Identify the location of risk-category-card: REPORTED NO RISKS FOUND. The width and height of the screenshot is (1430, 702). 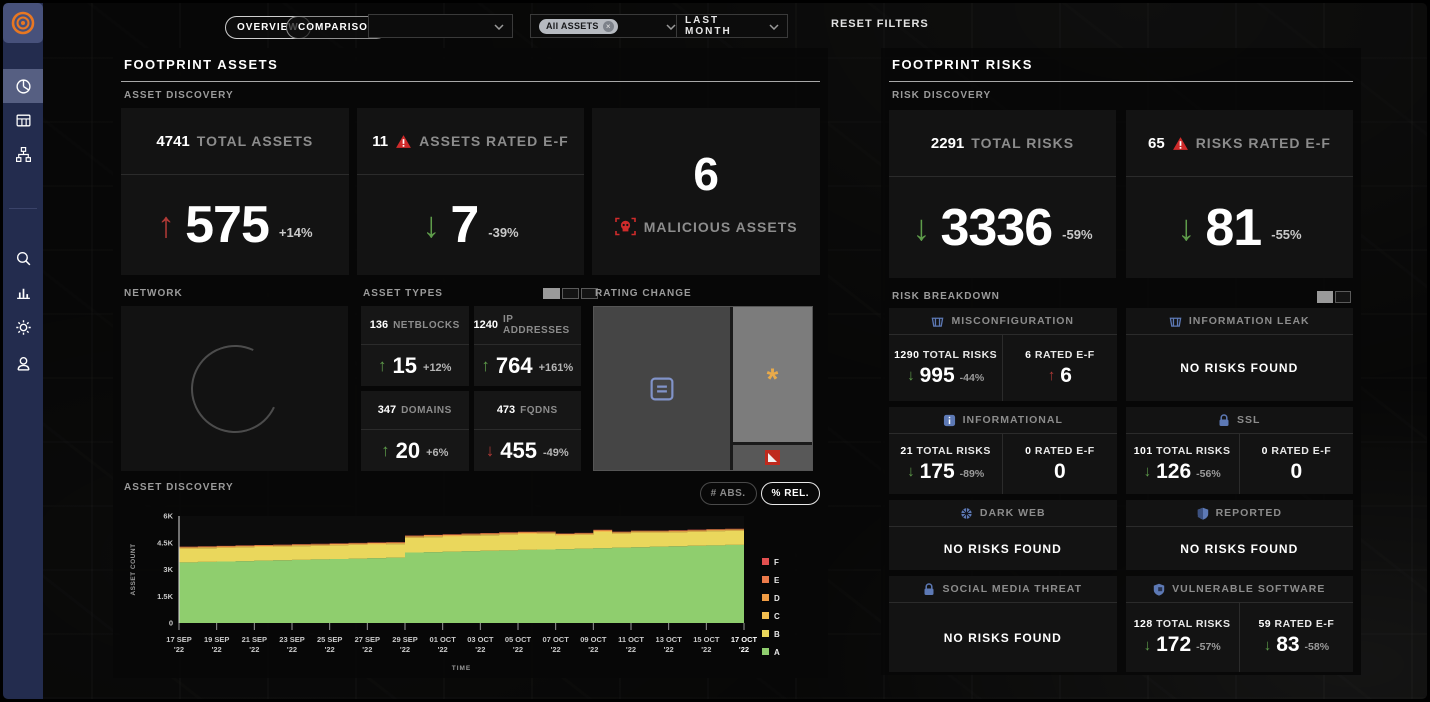
(1239, 535).